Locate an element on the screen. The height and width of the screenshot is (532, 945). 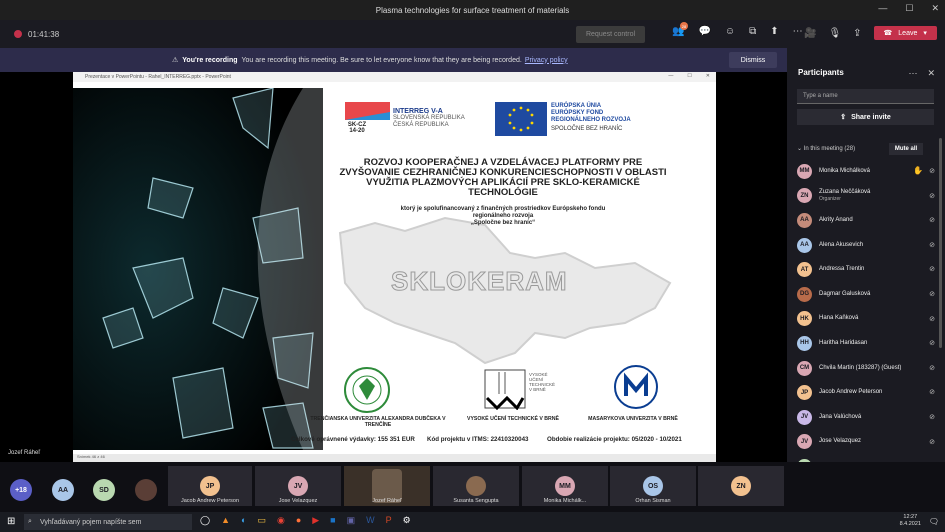
recording-indicator: 01:41:38 is located at coordinates (36, 34).